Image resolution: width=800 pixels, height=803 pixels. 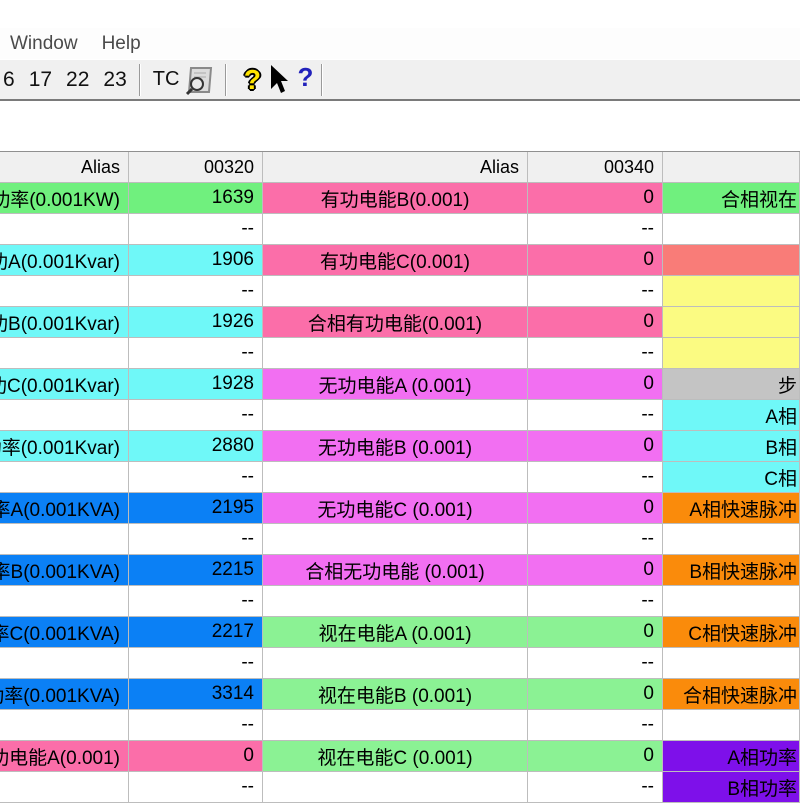 I want to click on value-00320: 1639, so click(x=196, y=198).